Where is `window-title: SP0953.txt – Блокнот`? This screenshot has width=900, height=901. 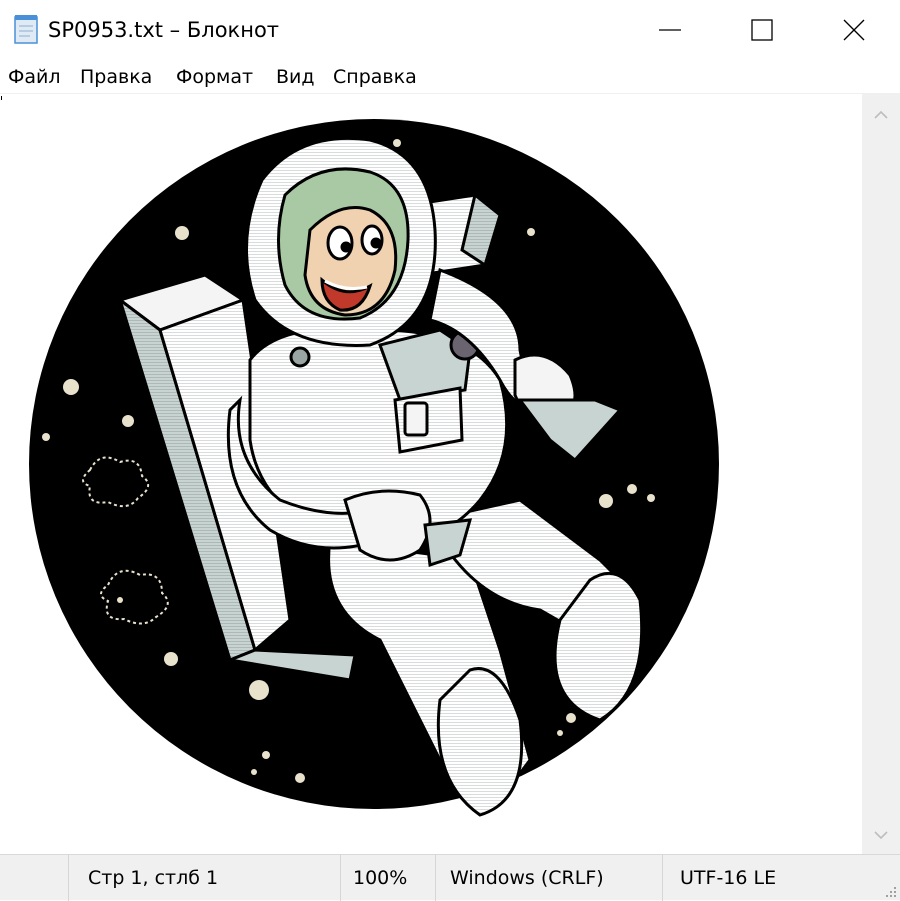 window-title: SP0953.txt – Блокнот is located at coordinates (164, 30).